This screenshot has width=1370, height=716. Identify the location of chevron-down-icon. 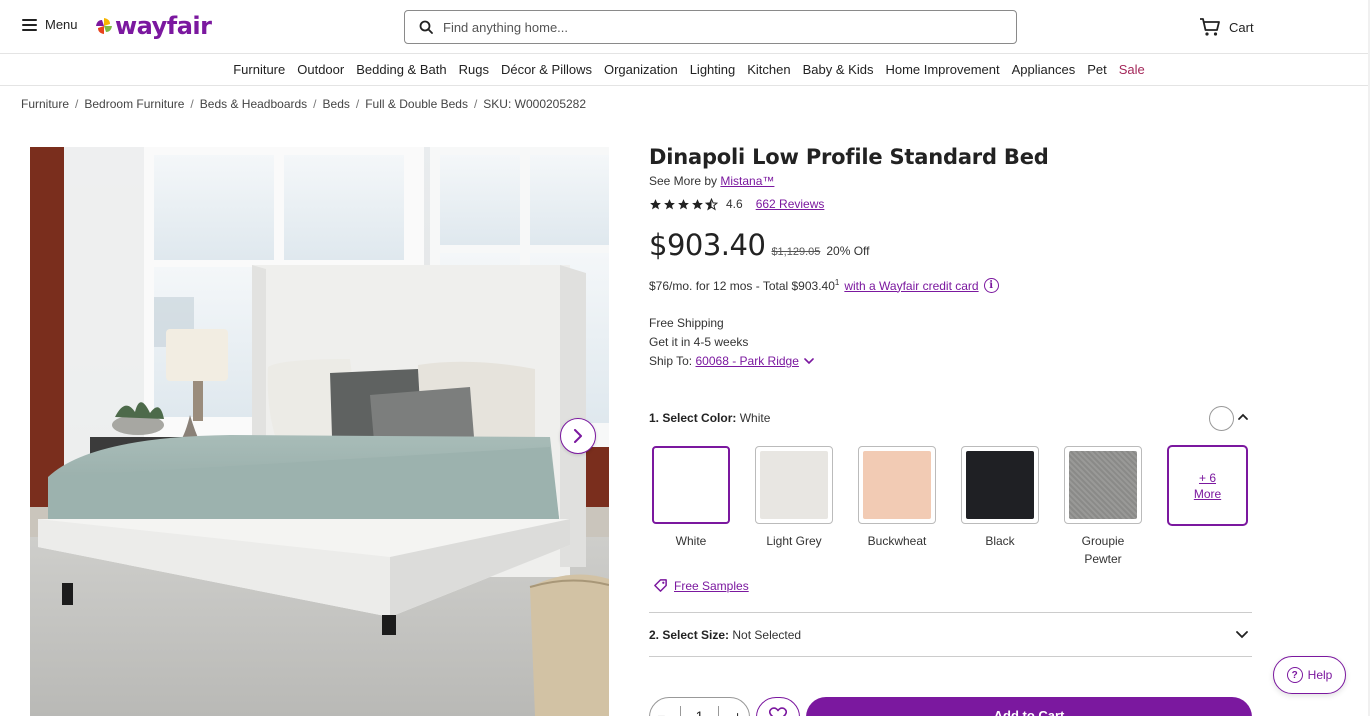
(809, 361).